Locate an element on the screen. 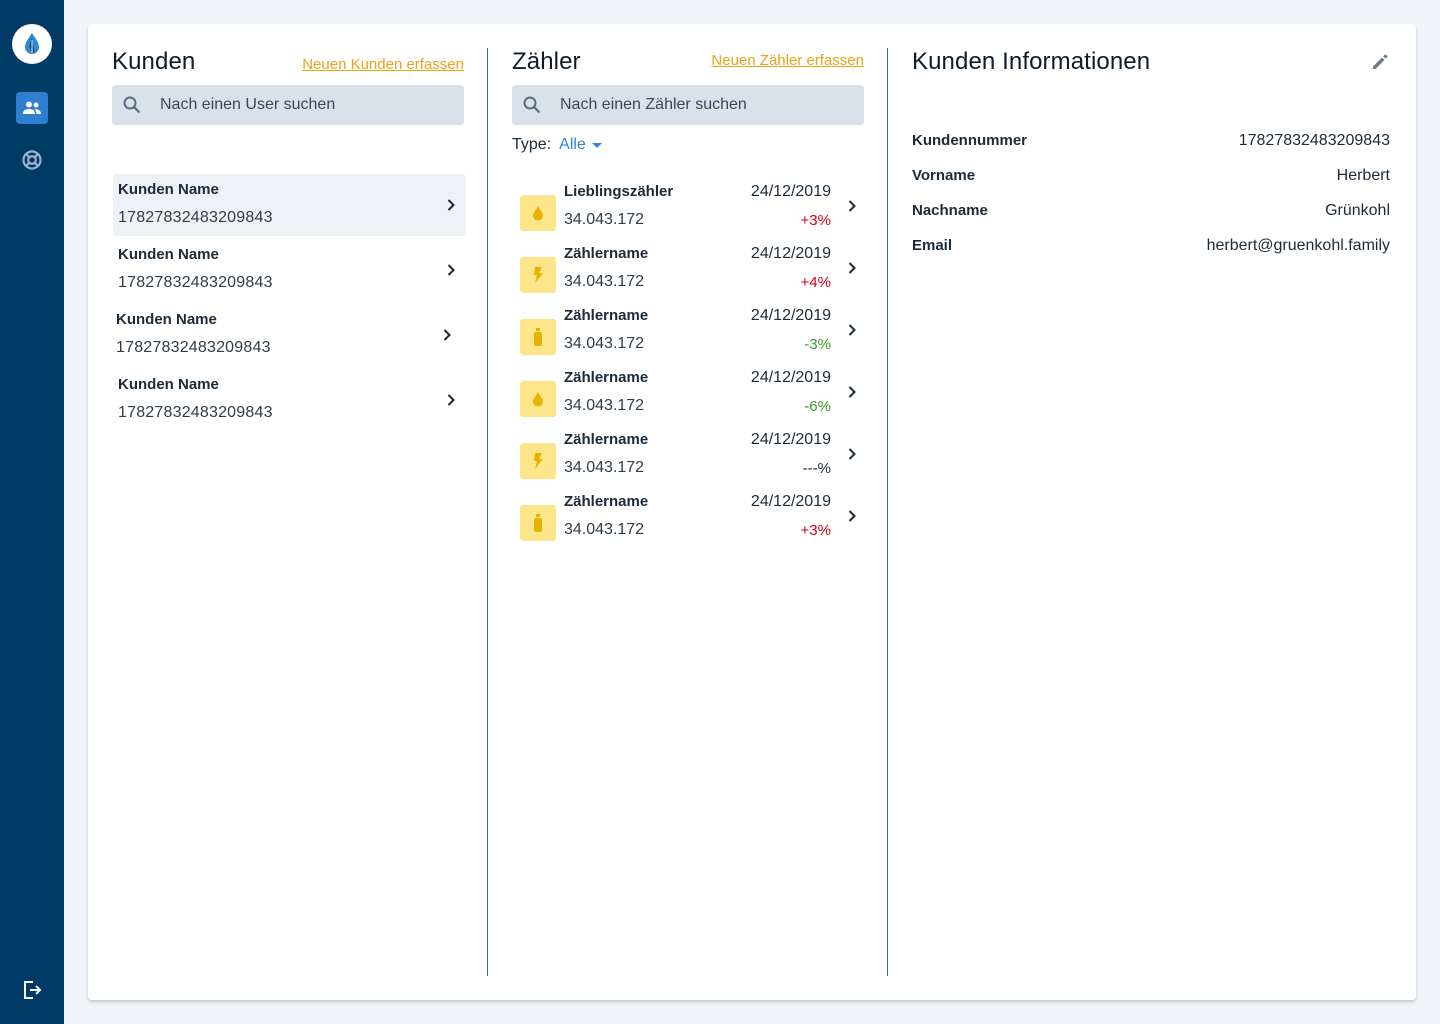 The width and height of the screenshot is (1440, 1024). meter-search-input is located at coordinates (700, 105).